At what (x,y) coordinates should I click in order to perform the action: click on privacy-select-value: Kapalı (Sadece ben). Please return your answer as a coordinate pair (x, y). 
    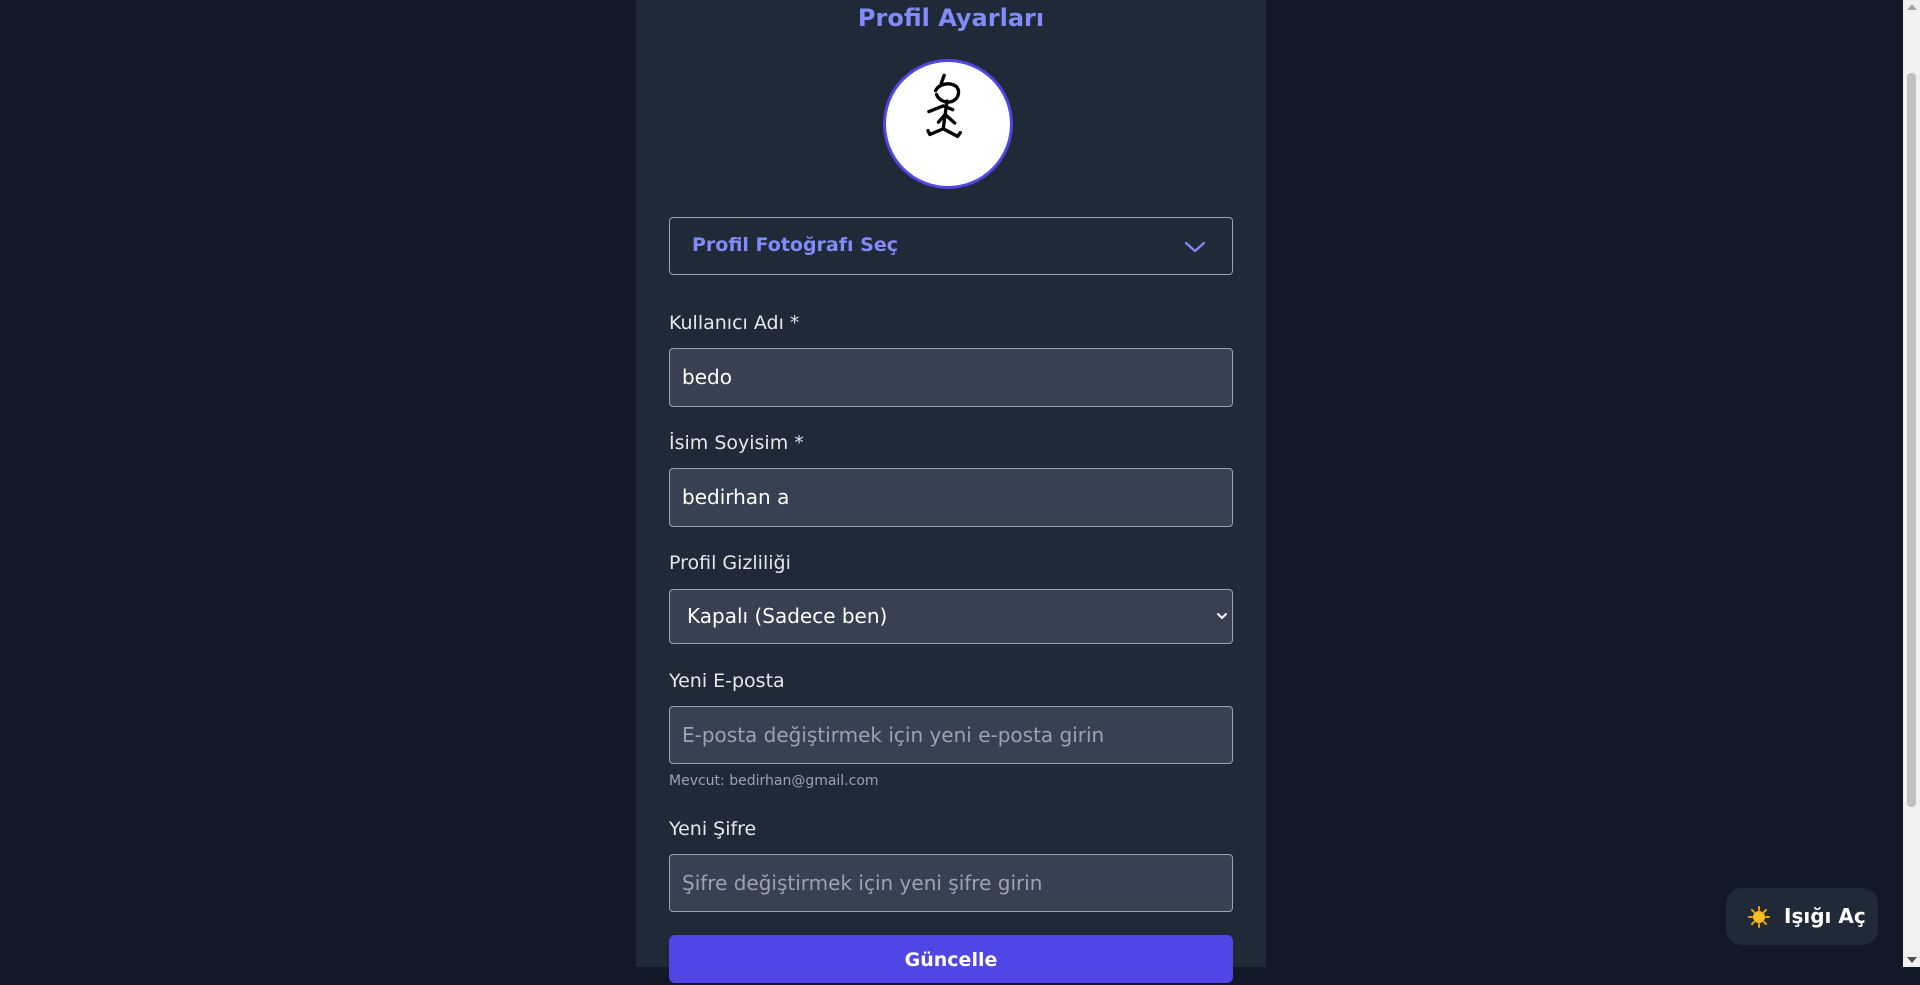
    Looking at the image, I should click on (787, 616).